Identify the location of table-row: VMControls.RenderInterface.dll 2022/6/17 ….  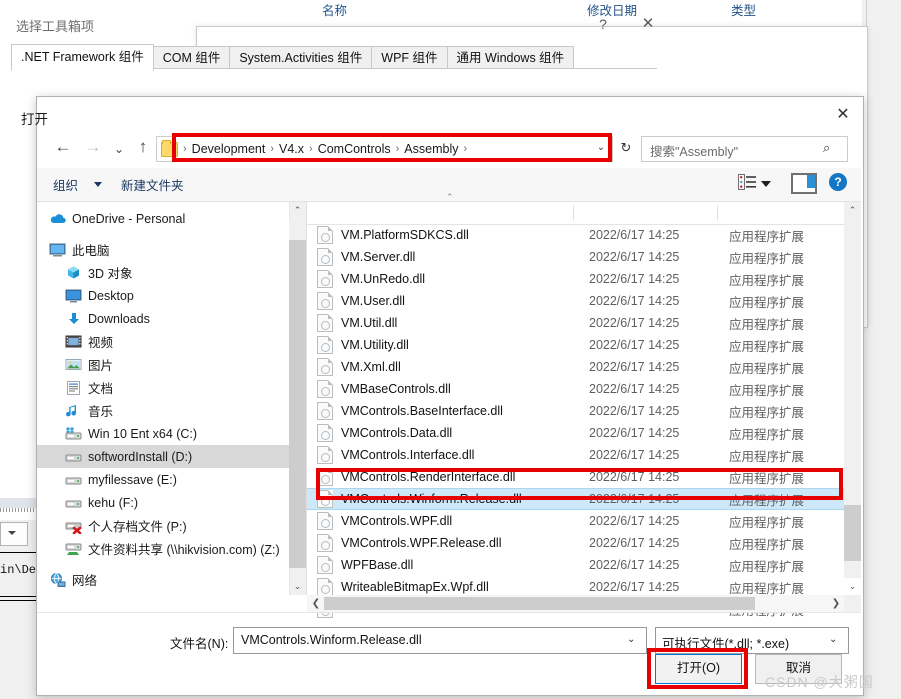
(575, 477).